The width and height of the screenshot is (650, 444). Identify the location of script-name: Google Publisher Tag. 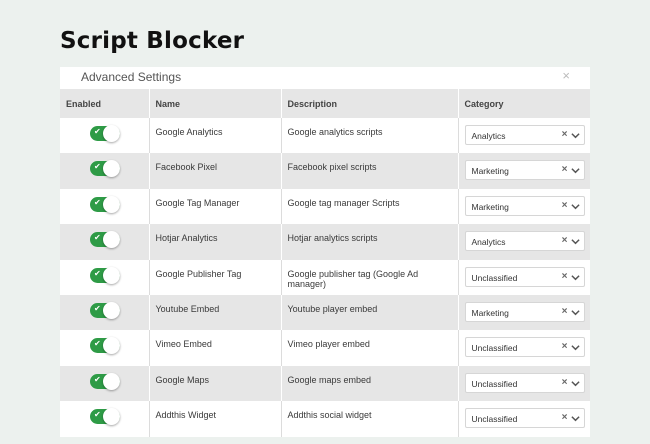
(198, 273).